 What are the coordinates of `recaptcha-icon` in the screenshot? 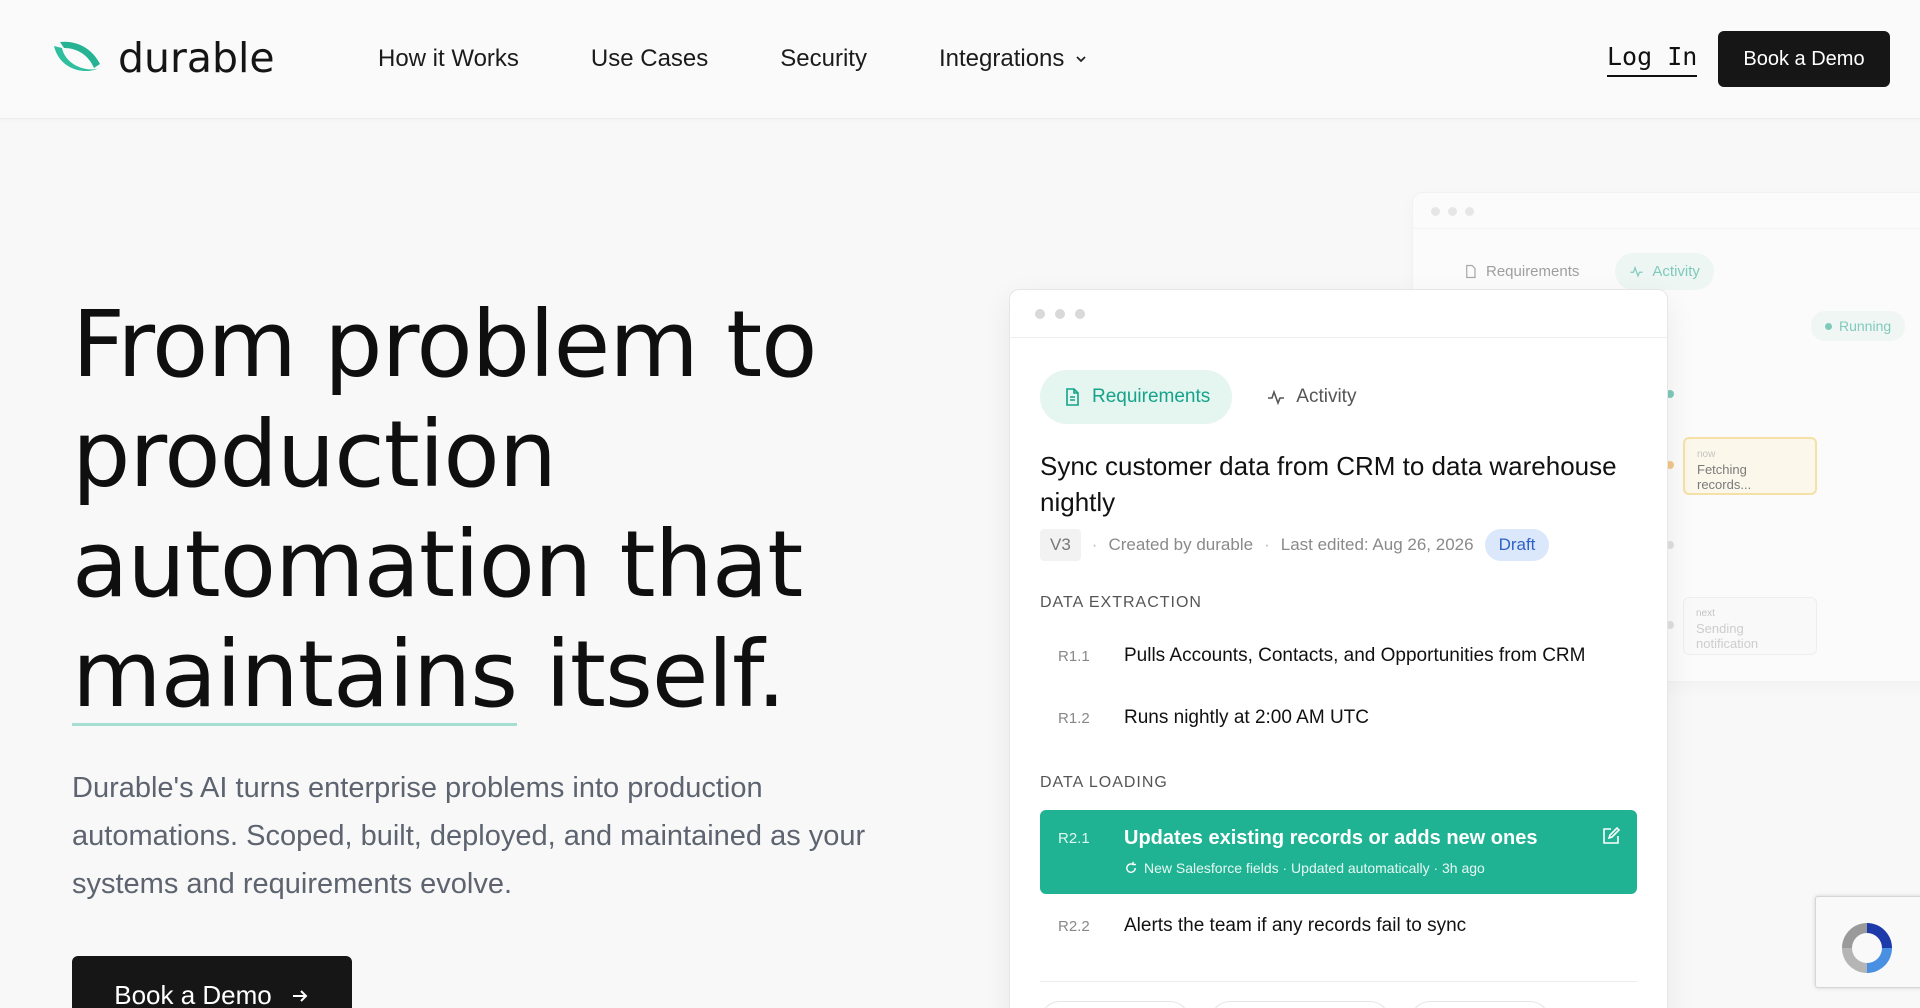 It's located at (1867, 948).